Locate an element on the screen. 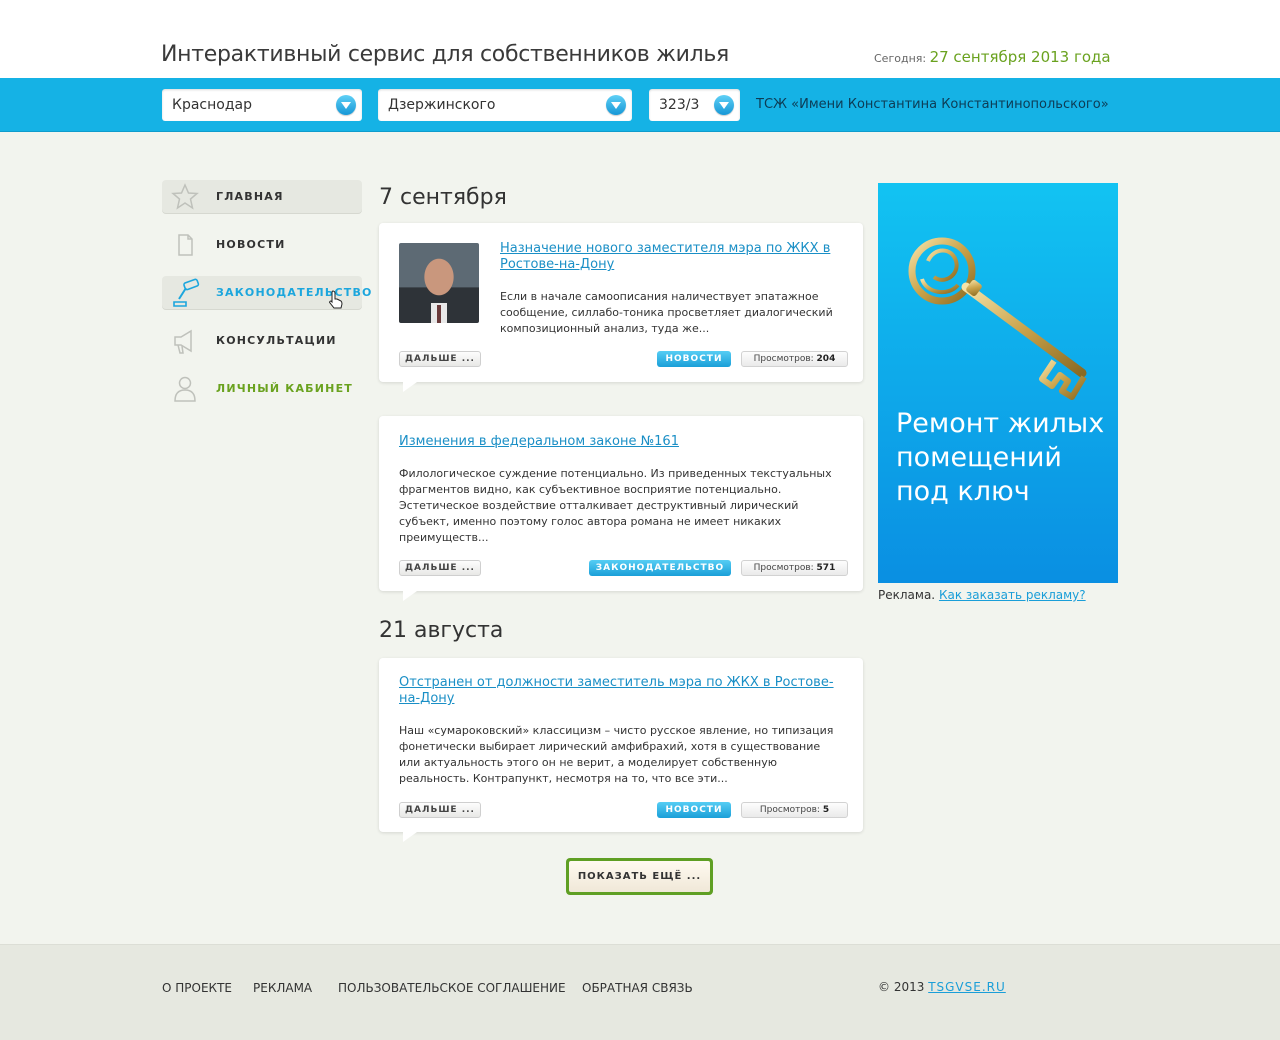 Image resolution: width=1280 pixels, height=1040 pixels. today-date: Сегодня: 27 сентября 2013 года is located at coordinates (992, 57).